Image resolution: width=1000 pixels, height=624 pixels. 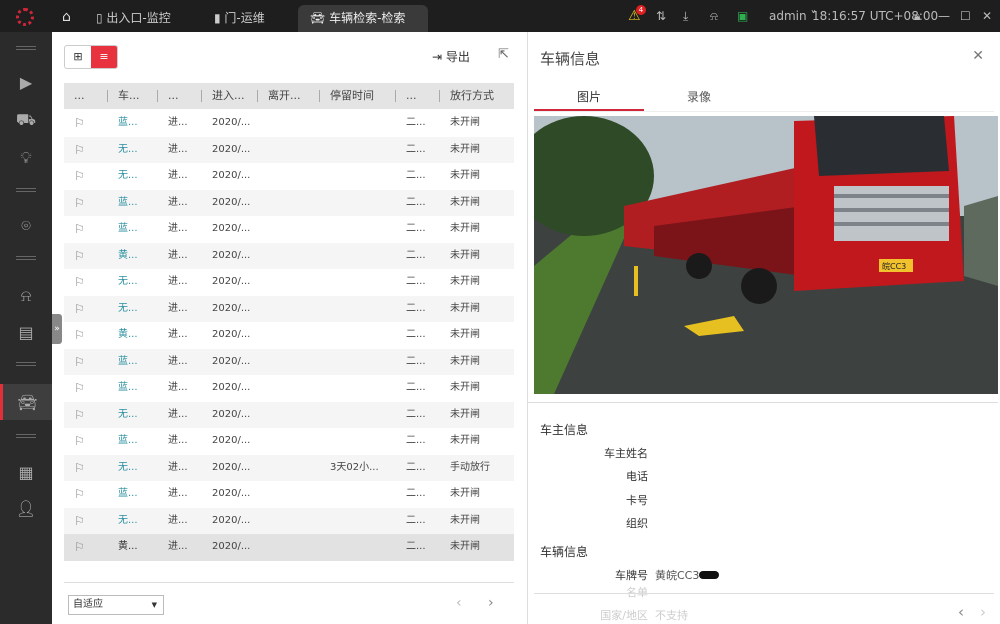 I want to click on popout-icon: ⇱, so click(x=503, y=54).